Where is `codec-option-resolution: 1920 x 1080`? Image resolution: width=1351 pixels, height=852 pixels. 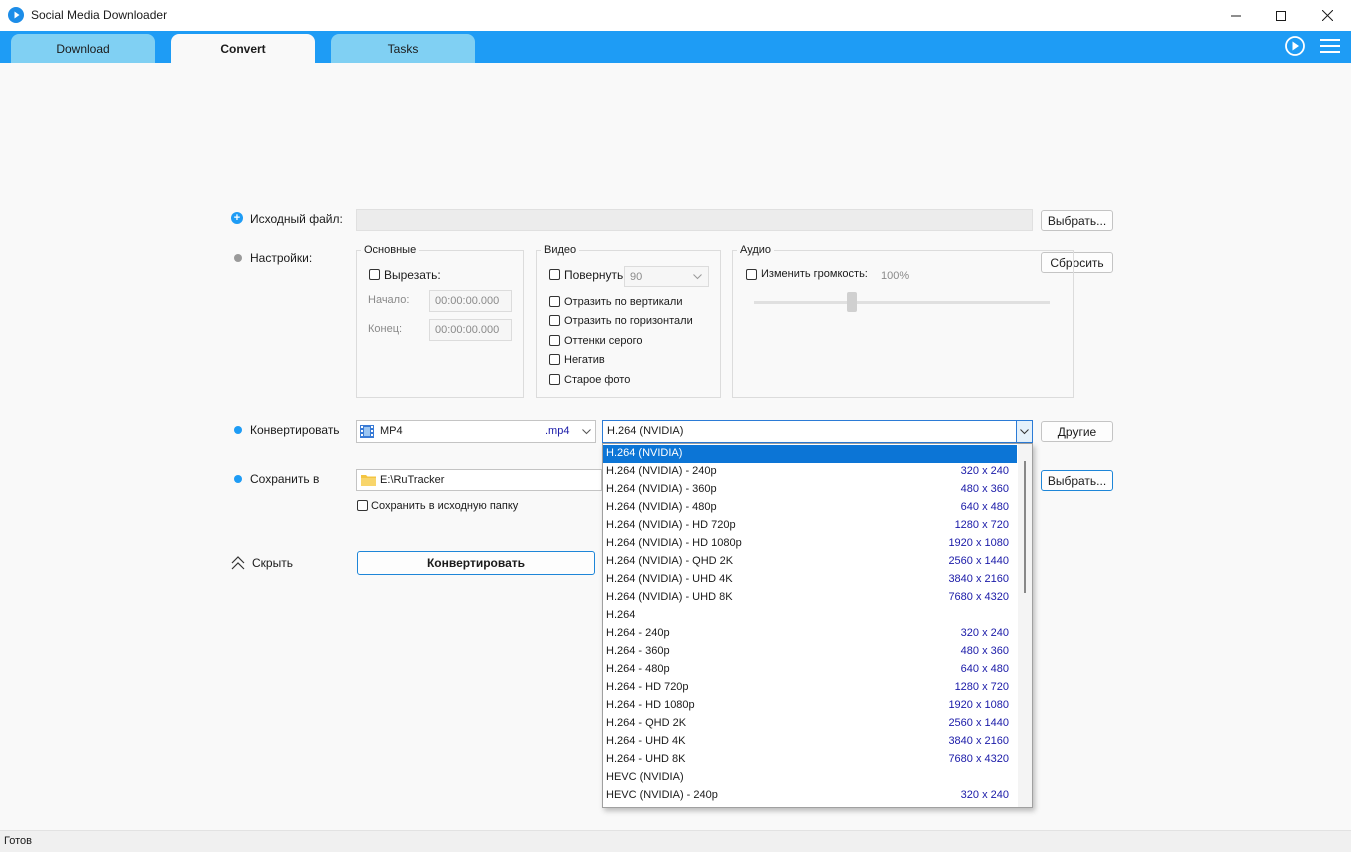 codec-option-resolution: 1920 x 1080 is located at coordinates (978, 543).